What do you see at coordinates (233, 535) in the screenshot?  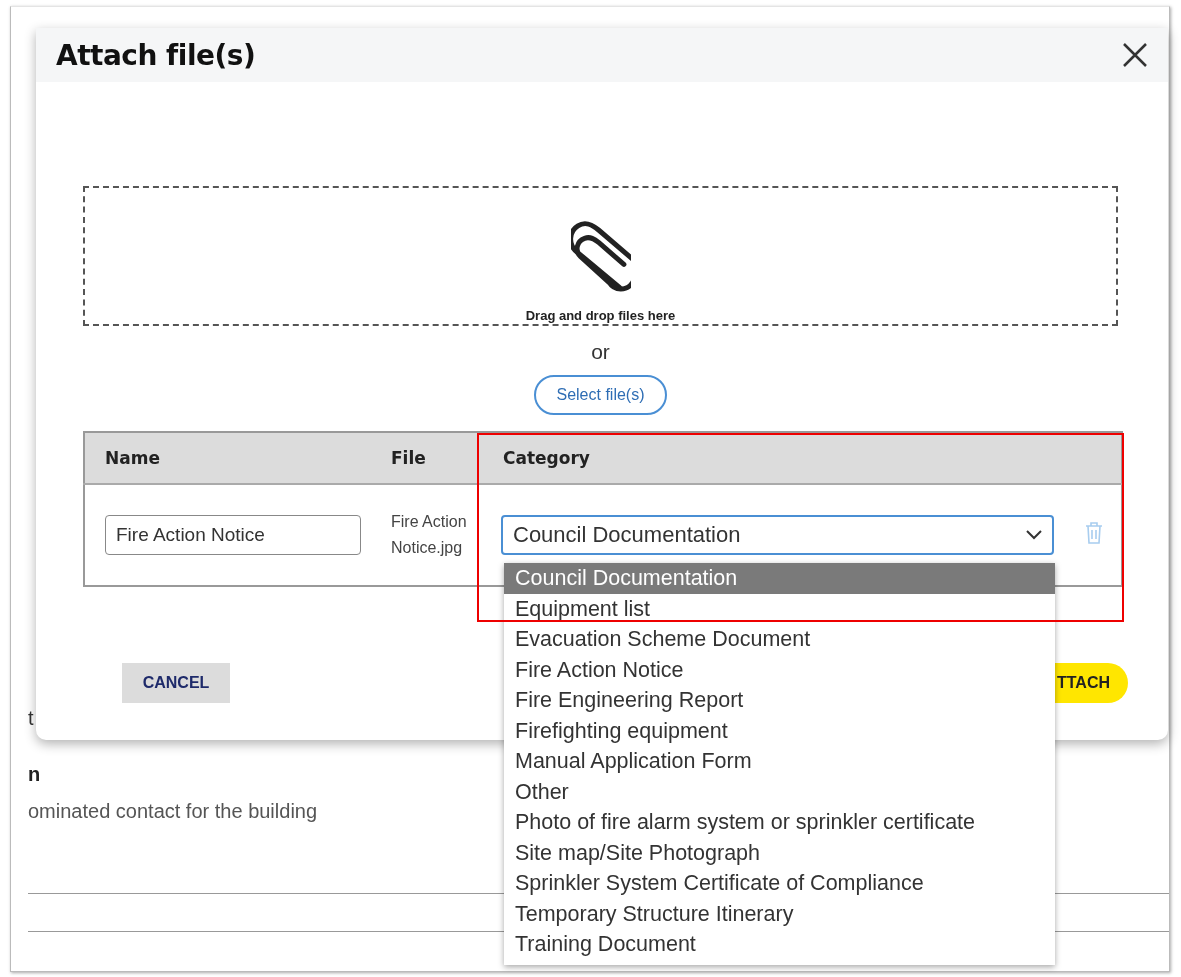 I see `name-field: Fire Action Notice` at bounding box center [233, 535].